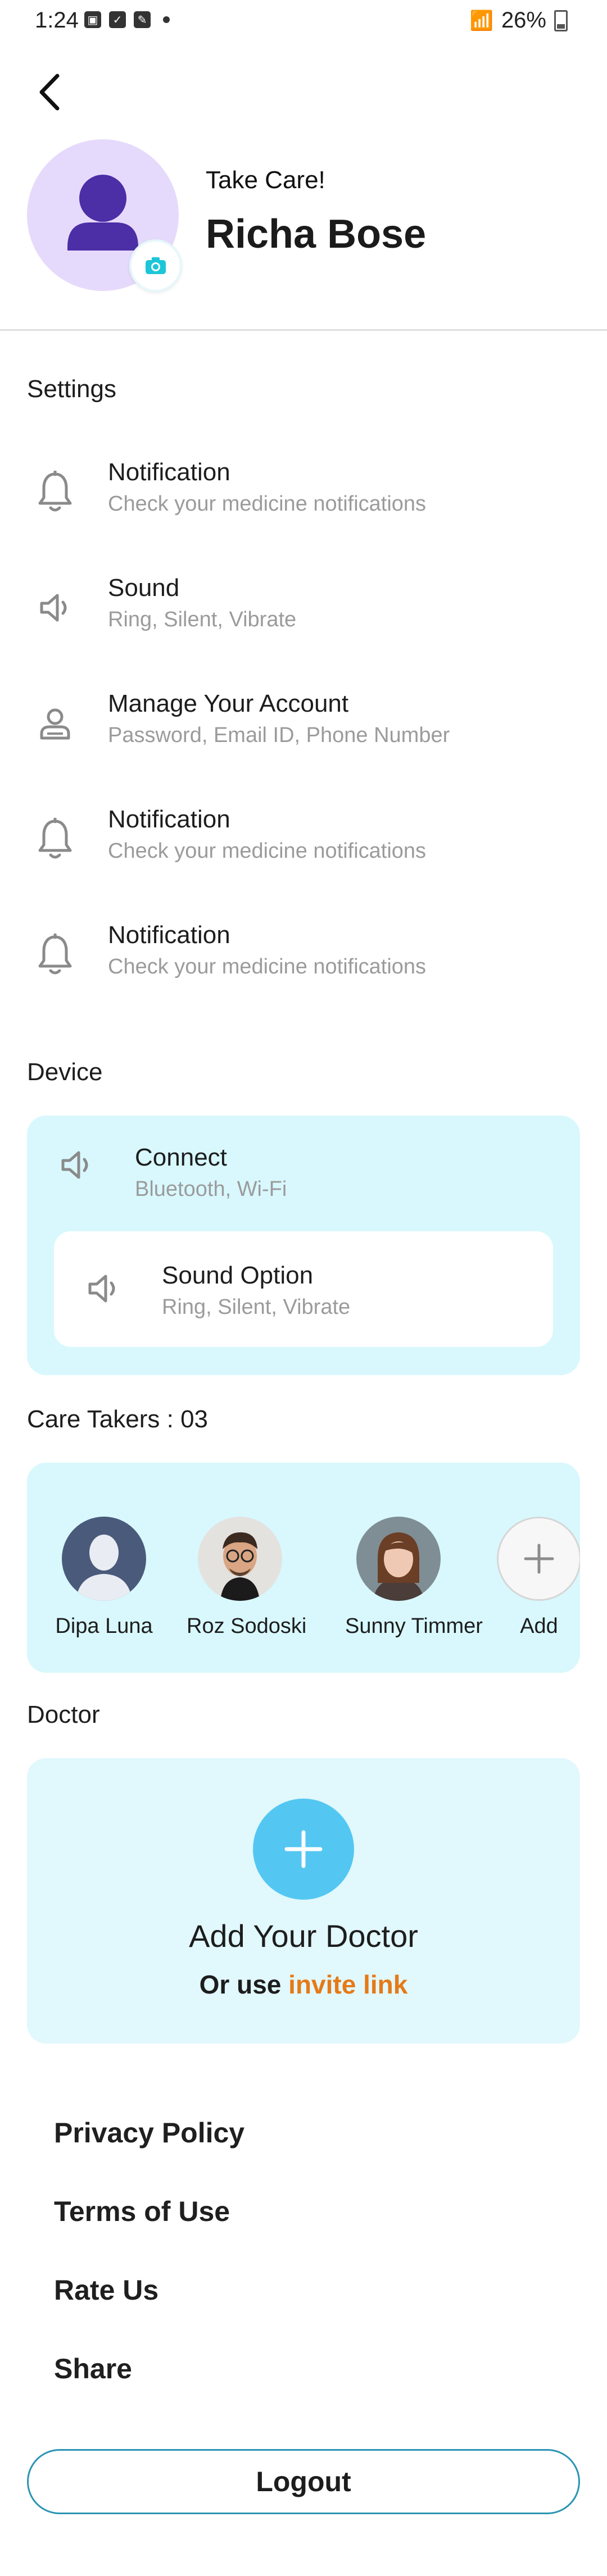 This screenshot has width=607, height=2576. Describe the element at coordinates (539, 1626) in the screenshot. I see `caretaker-name: Add` at that location.